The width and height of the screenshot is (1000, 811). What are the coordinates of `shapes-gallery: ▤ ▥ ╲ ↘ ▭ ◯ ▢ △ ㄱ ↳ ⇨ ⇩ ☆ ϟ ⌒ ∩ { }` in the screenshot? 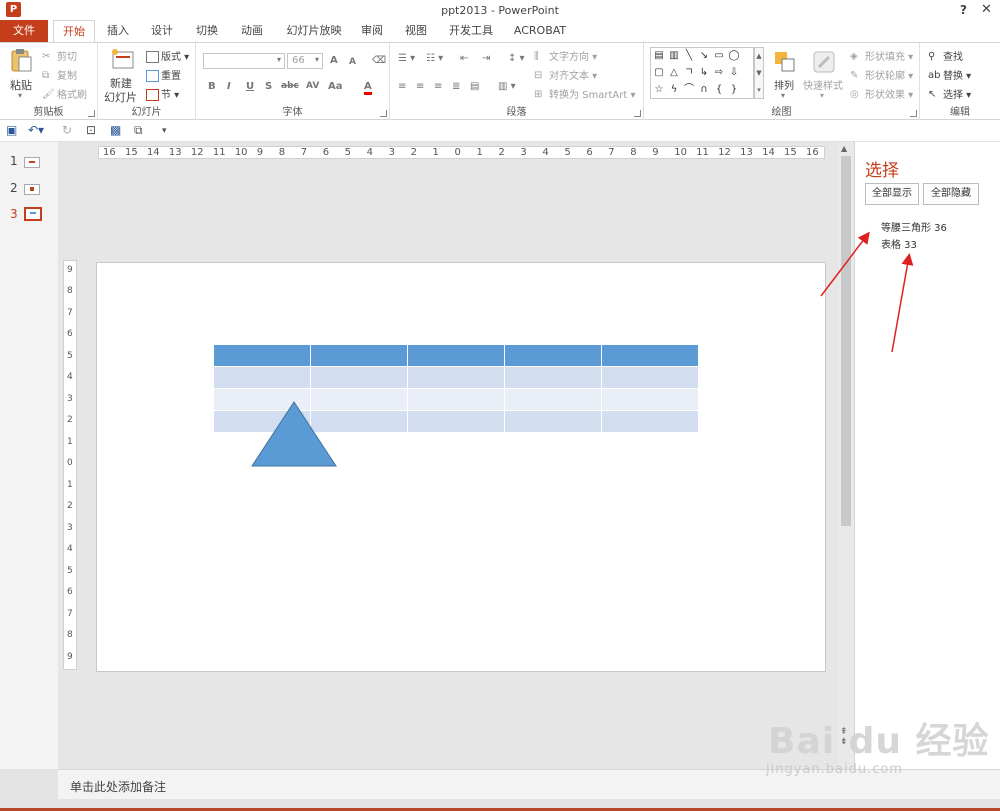 It's located at (702, 73).